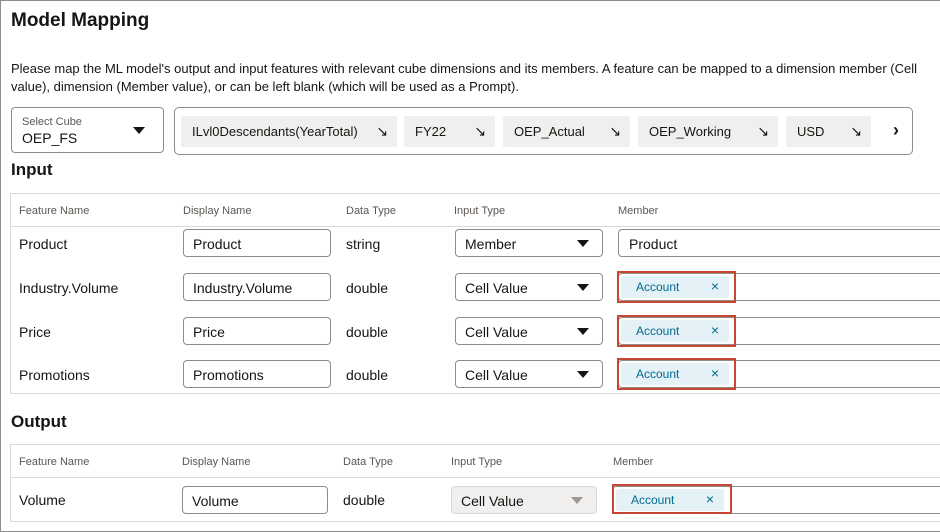 Image resolution: width=940 pixels, height=532 pixels. Describe the element at coordinates (779, 243) in the screenshot. I see `member-field: Product` at that location.